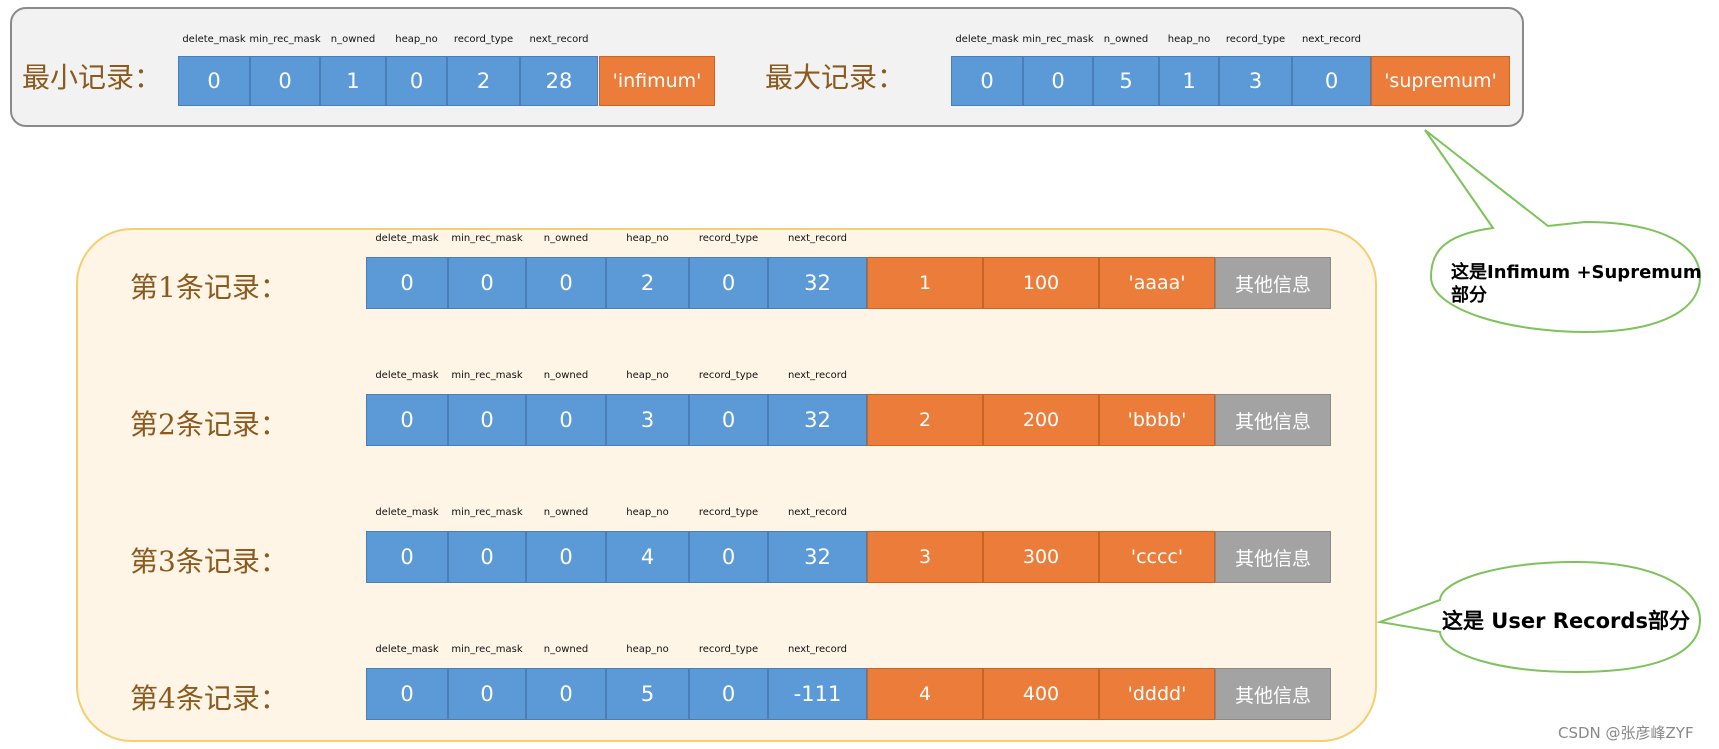 Image resolution: width=1719 pixels, height=749 pixels. I want to click on user-records-callout-text: 这是 User Records部分, so click(1566, 621).